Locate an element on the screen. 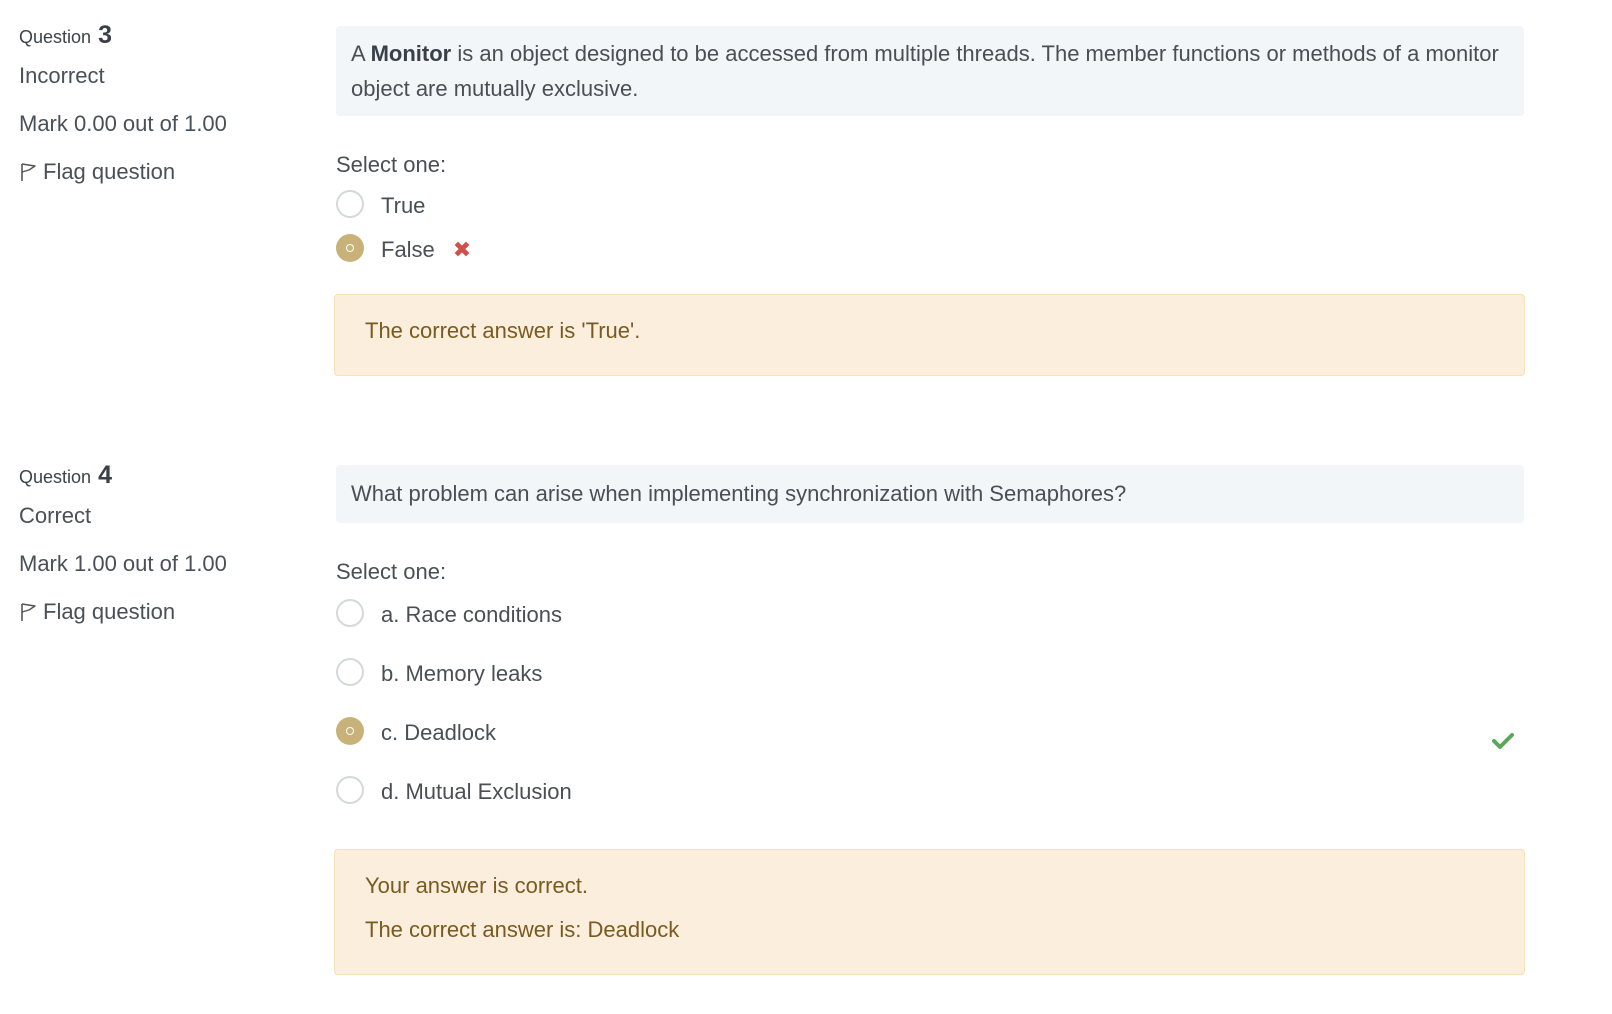  answer-option-a: a. Race conditions is located at coordinates (930, 615).